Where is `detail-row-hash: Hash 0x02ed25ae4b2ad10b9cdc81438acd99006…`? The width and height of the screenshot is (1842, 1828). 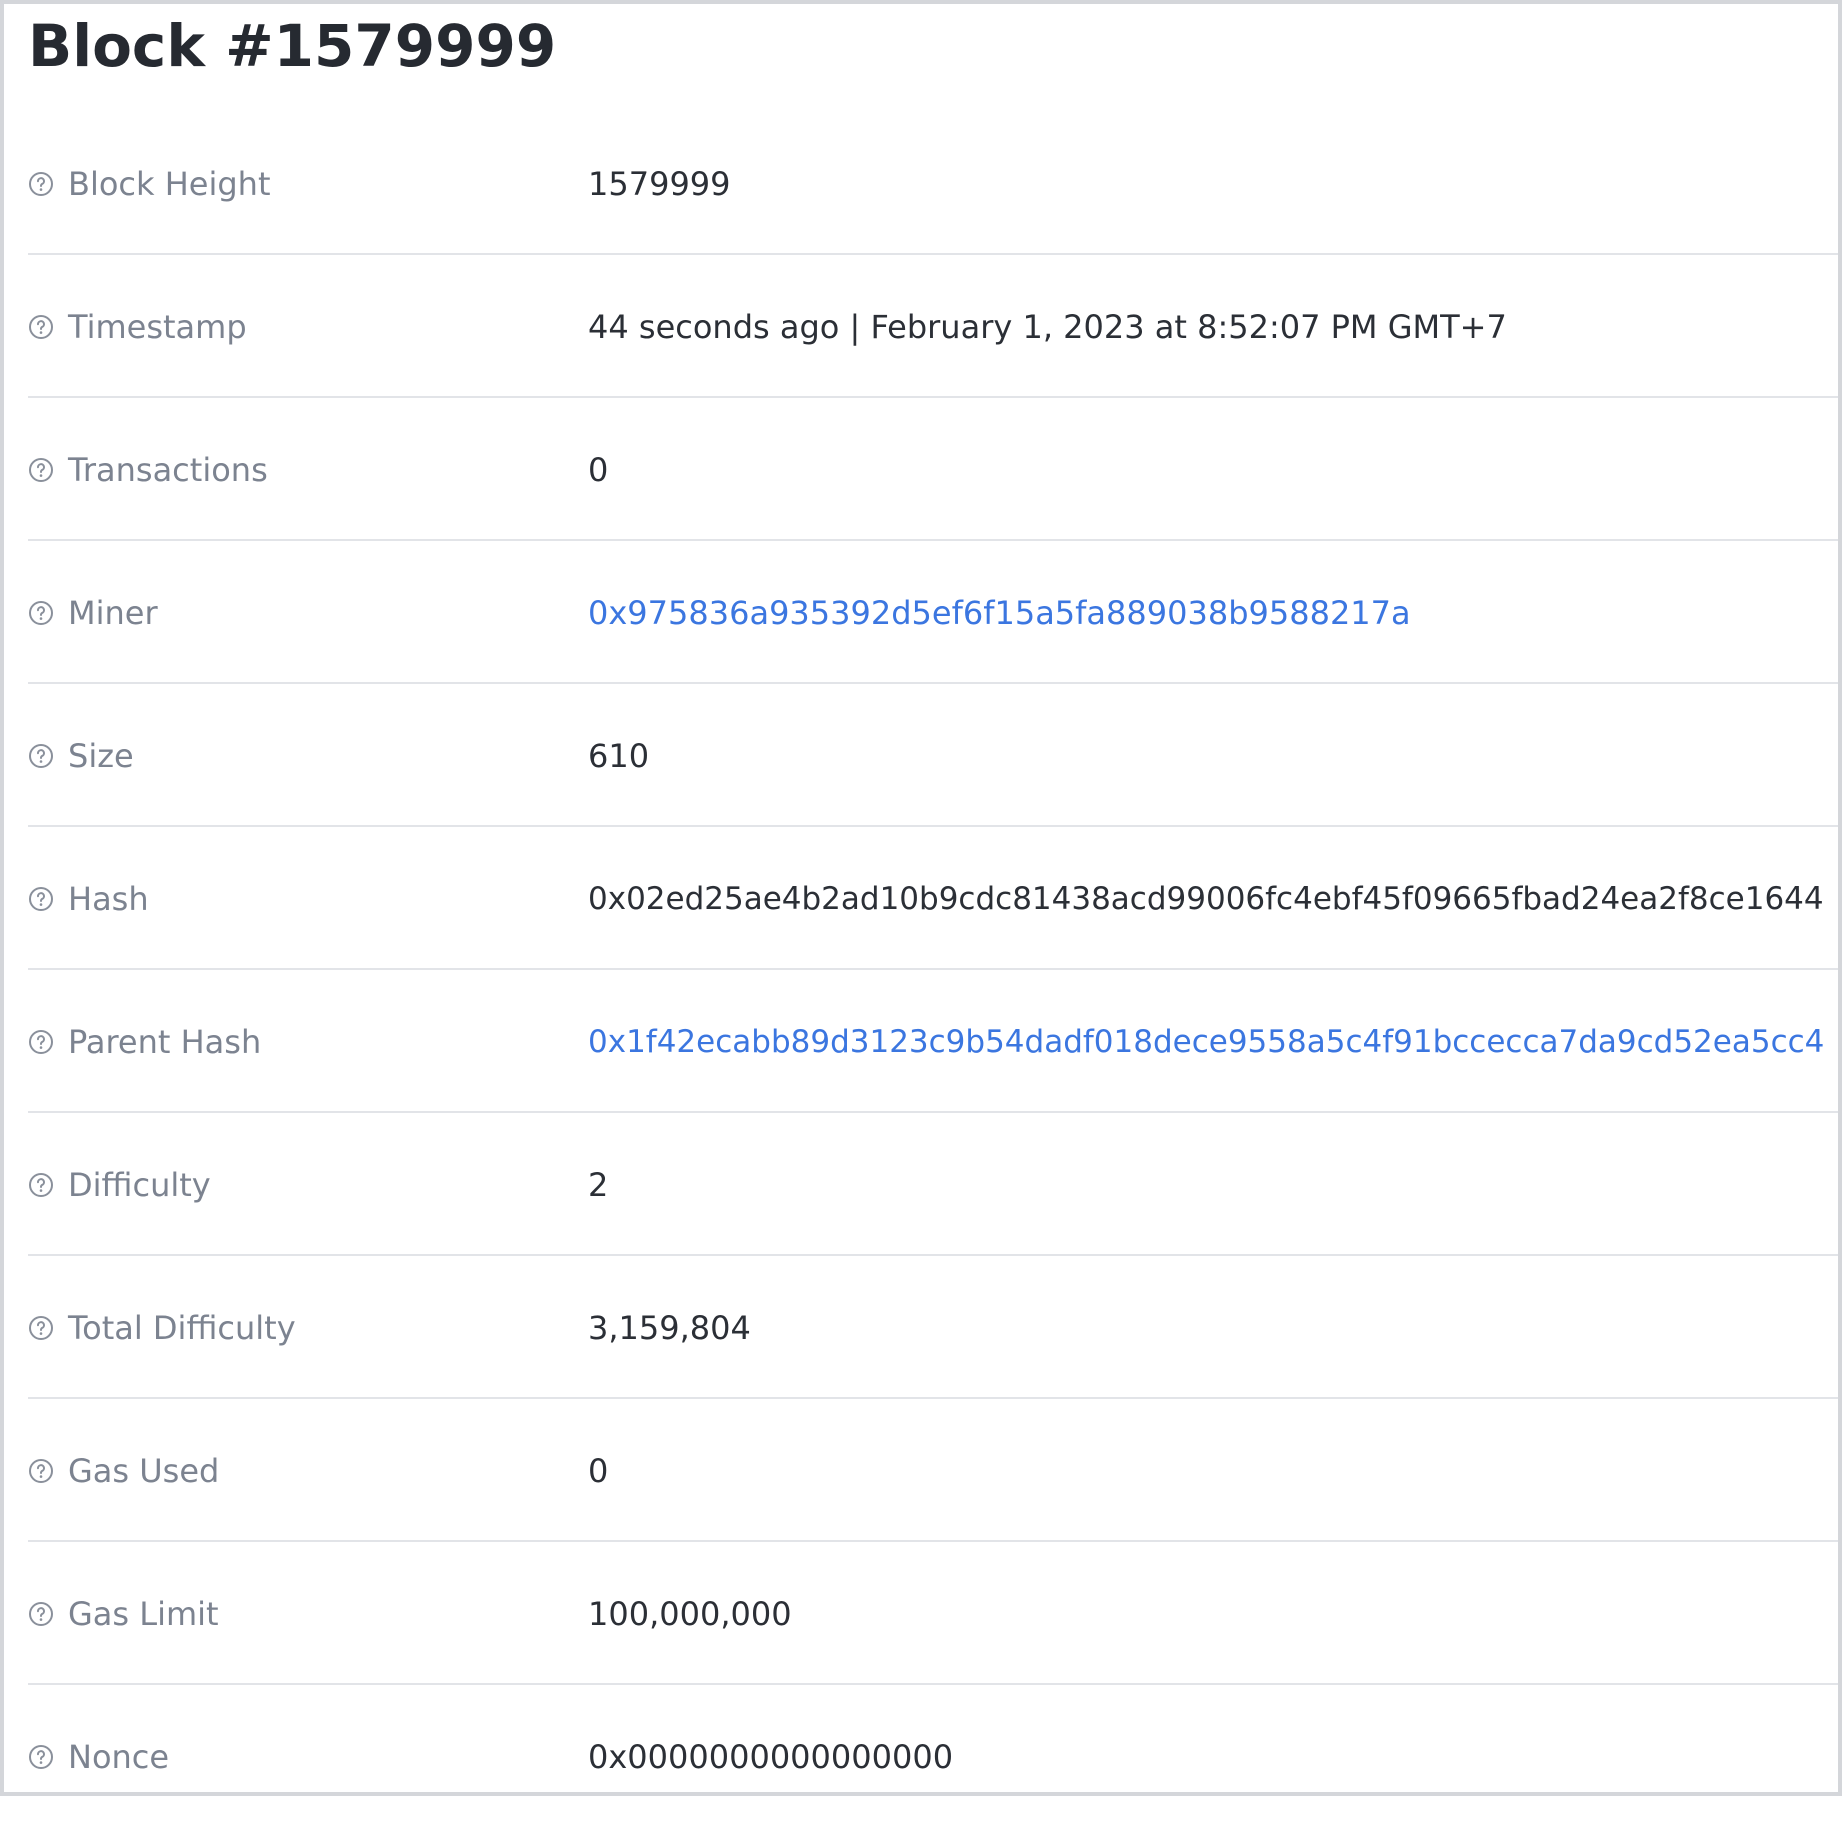
detail-row-hash: Hash 0x02ed25ae4b2ad10b9cdc81438acd99006… is located at coordinates (933, 898).